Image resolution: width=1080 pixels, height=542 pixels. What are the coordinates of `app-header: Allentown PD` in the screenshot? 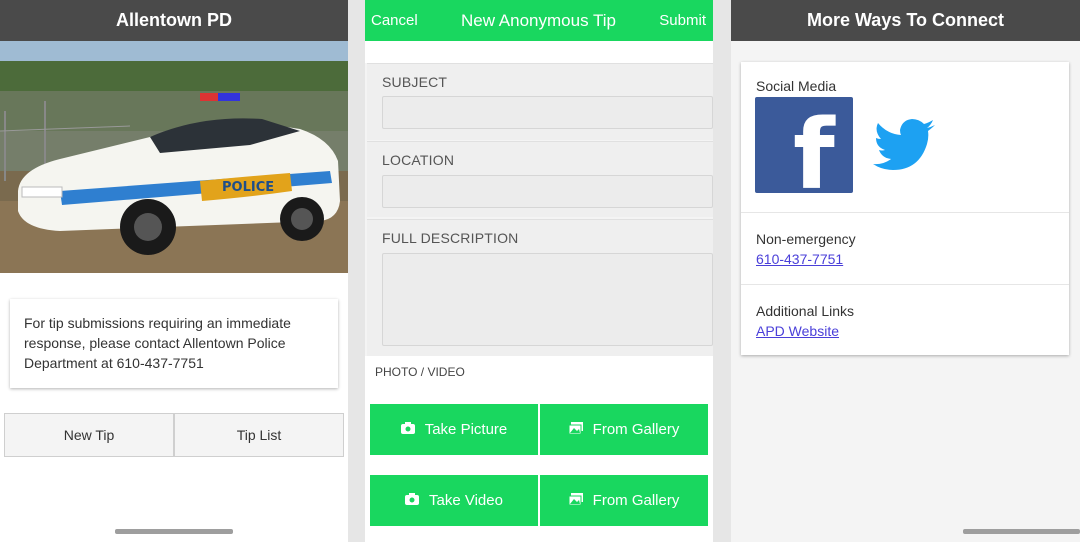 It's located at (174, 20).